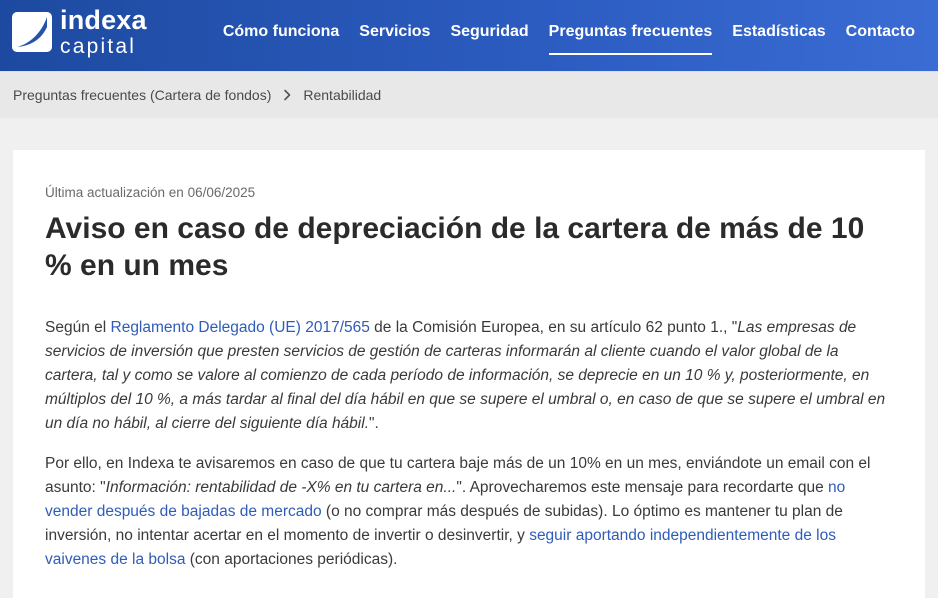 The image size is (938, 598). What do you see at coordinates (374, 423) in the screenshot?
I see `text-segment: ".` at bounding box center [374, 423].